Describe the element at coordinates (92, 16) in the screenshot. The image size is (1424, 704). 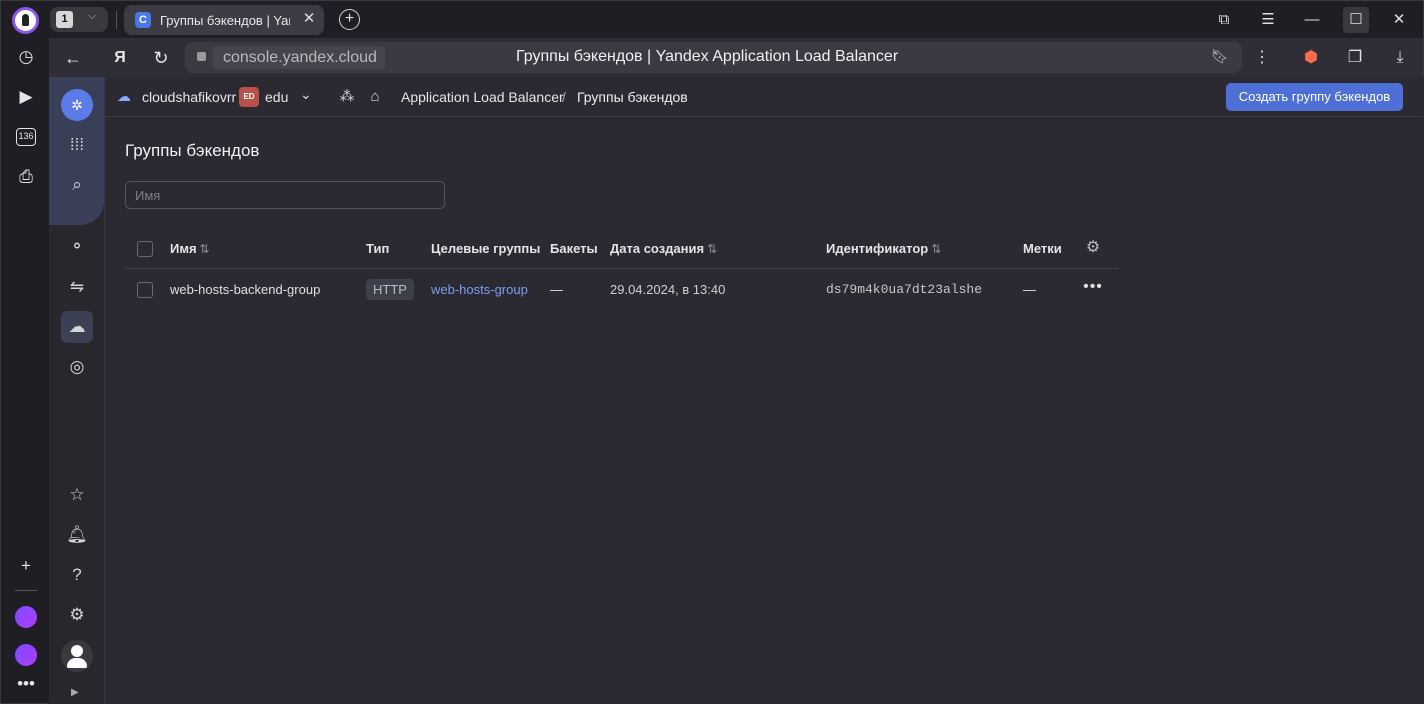
I see `chevron-down-icon: ⌵` at that location.